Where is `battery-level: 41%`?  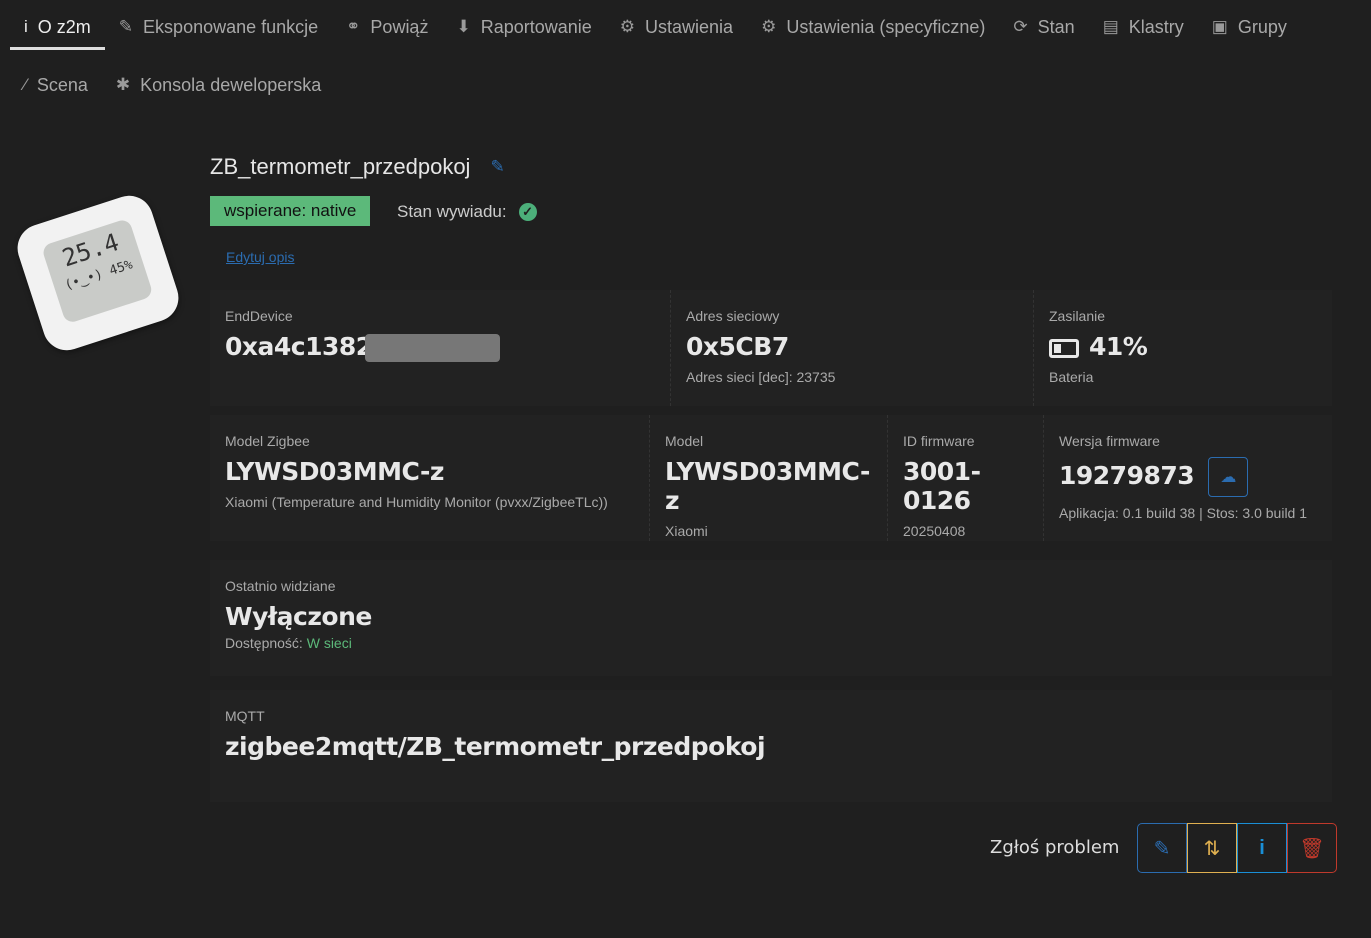
battery-level: 41% is located at coordinates (1118, 346).